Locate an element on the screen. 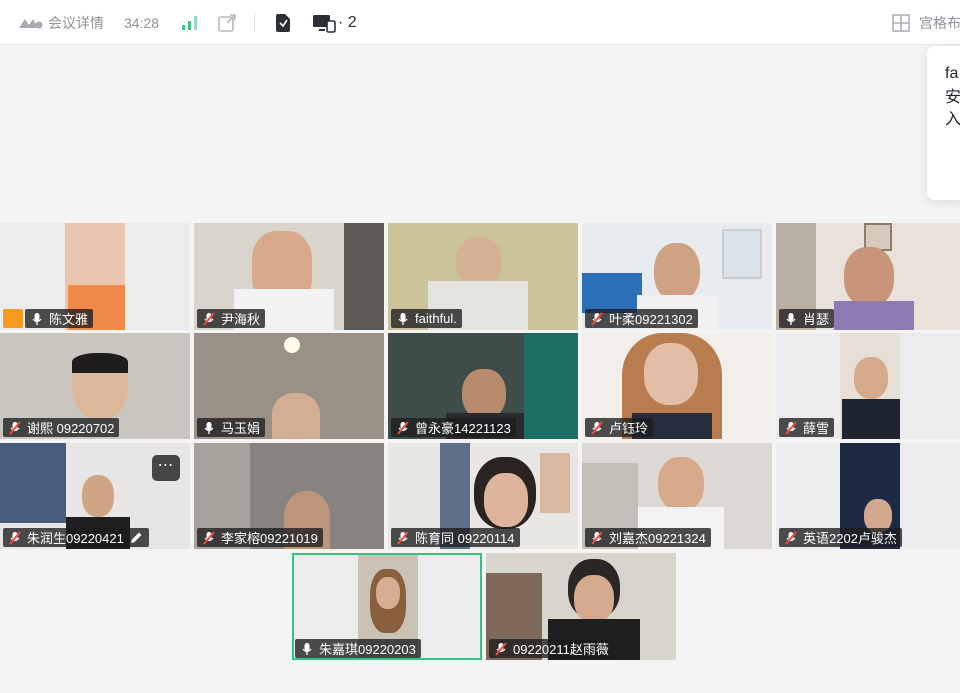  screen-share-count: · 2 is located at coordinates (347, 22).